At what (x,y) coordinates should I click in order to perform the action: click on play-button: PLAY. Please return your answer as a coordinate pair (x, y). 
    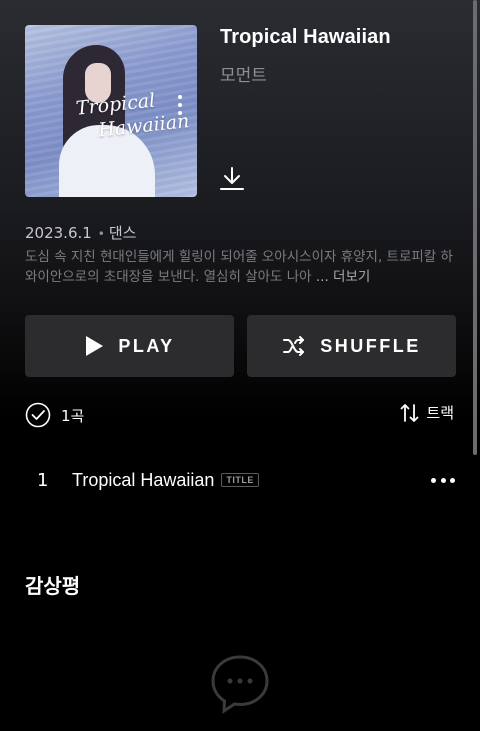
    Looking at the image, I should click on (129, 346).